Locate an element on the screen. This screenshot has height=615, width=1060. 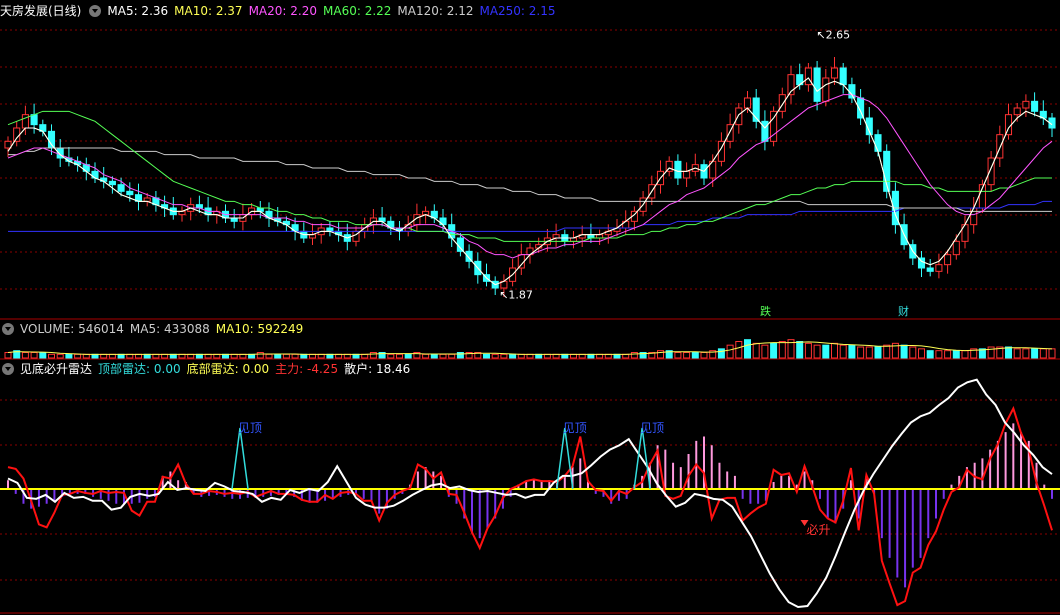
ma-legend-item-2: MA20: 2.20 is located at coordinates (282, 11).